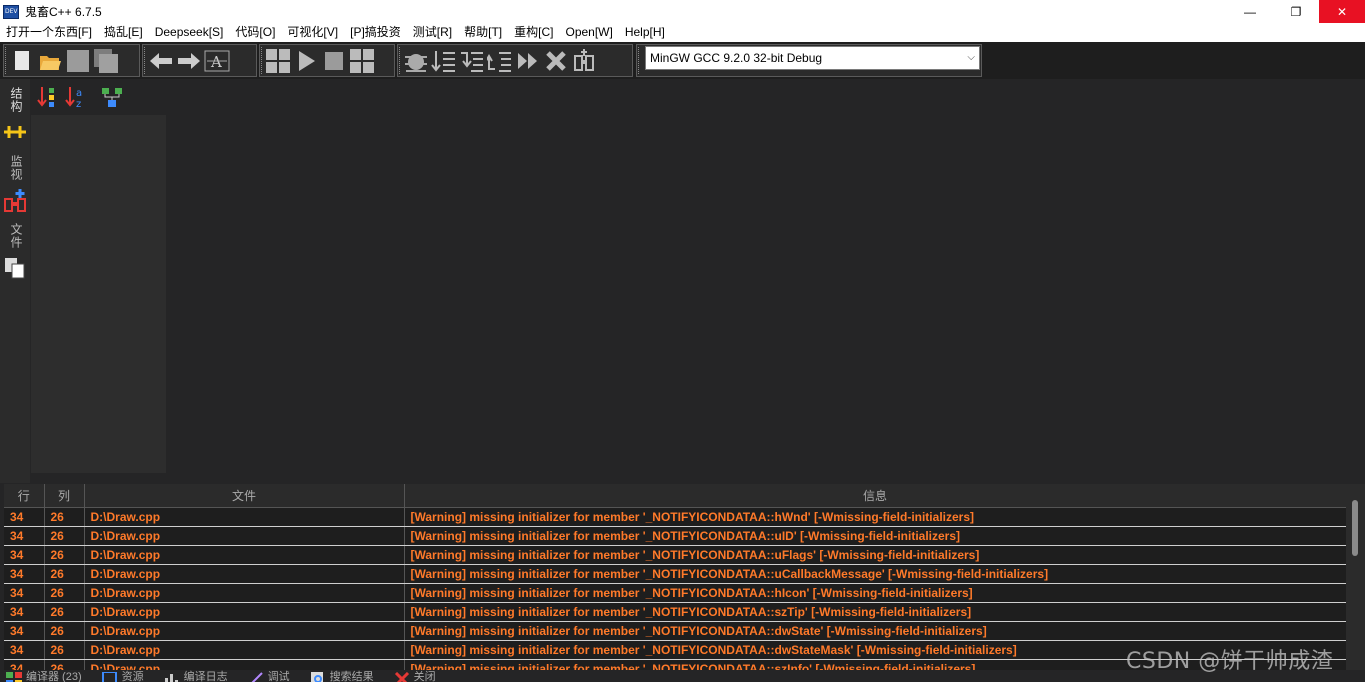 This screenshot has height=682, width=1365. Describe the element at coordinates (49, 32) in the screenshot. I see `menu-file: 打开一个东西[F]` at that location.